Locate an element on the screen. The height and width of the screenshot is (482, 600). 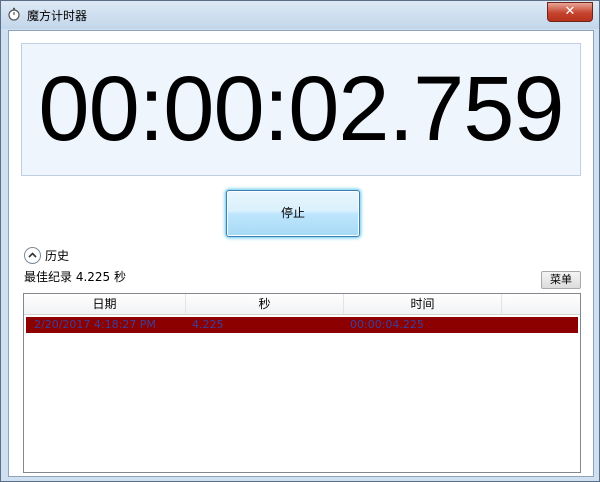
chevron-up-icon is located at coordinates (32, 255).